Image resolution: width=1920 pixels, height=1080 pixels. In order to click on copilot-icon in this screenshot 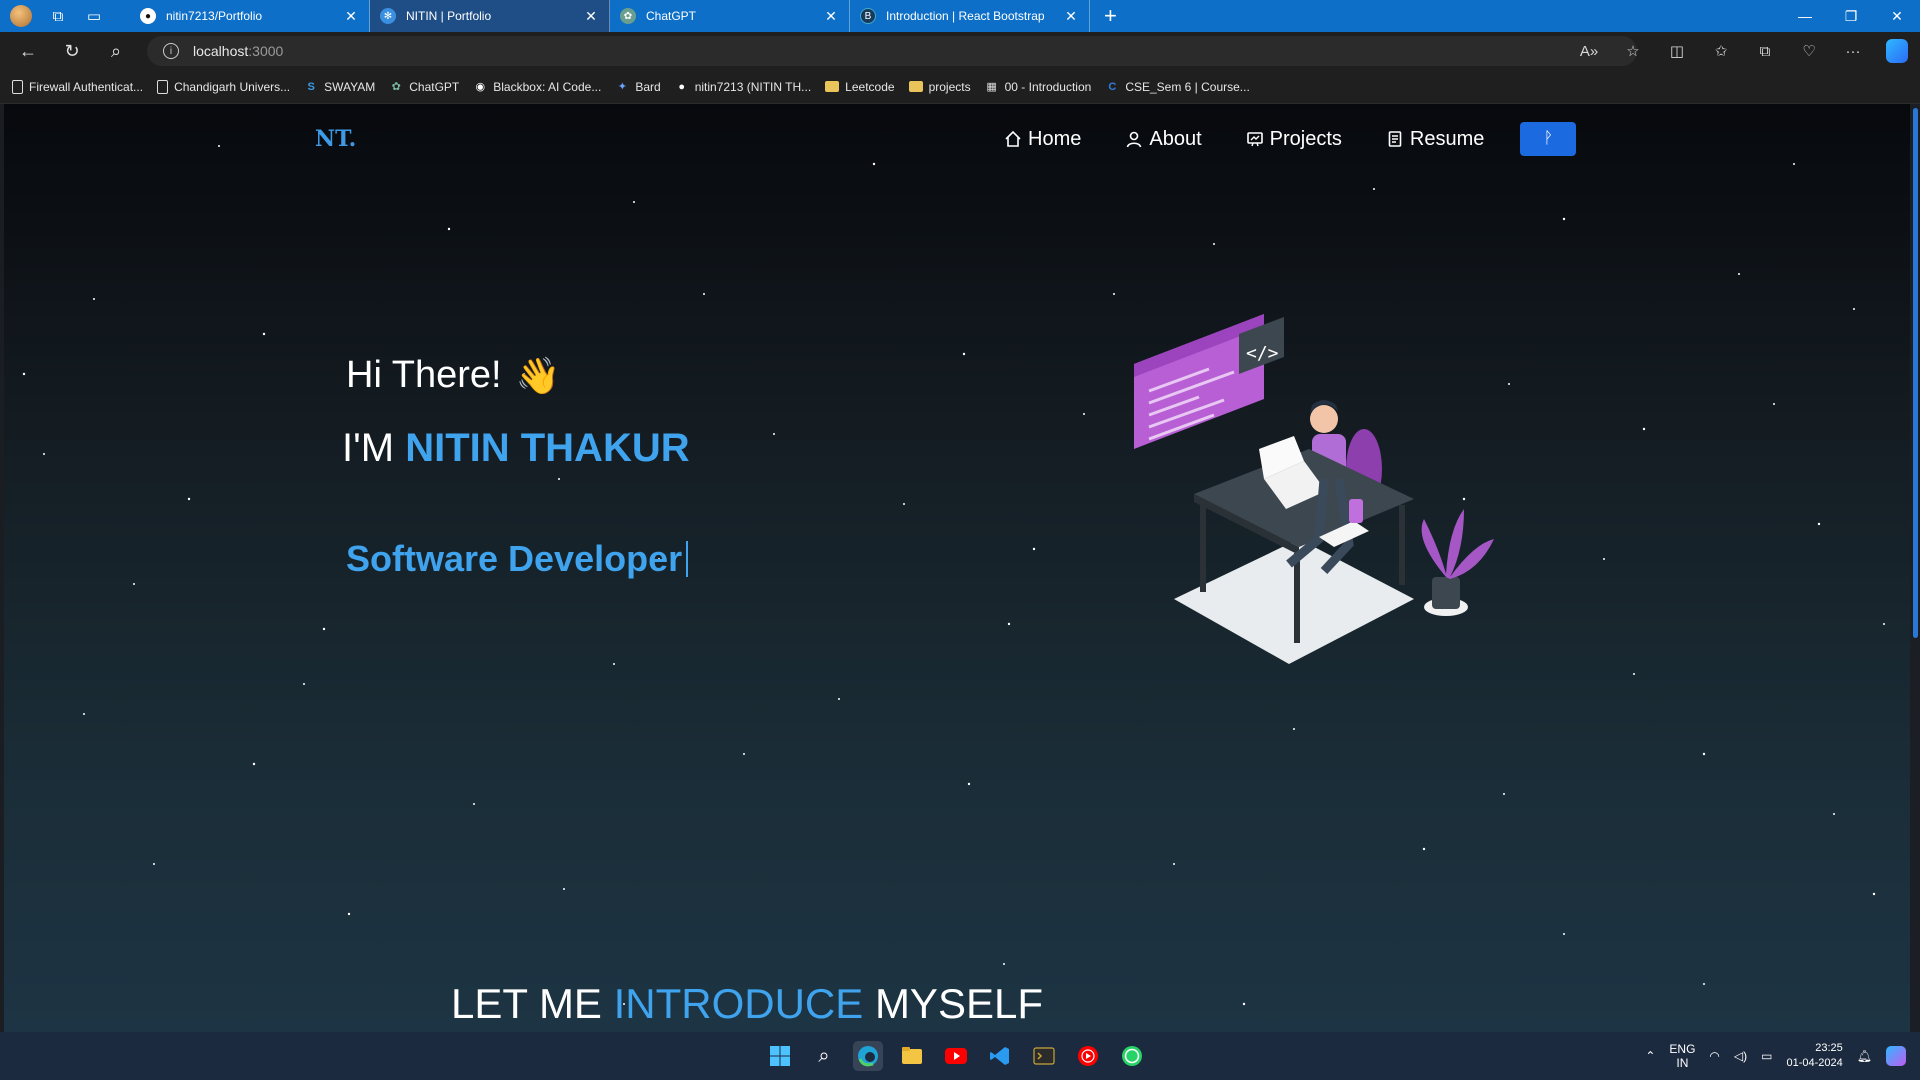, I will do `click(1897, 51)`.